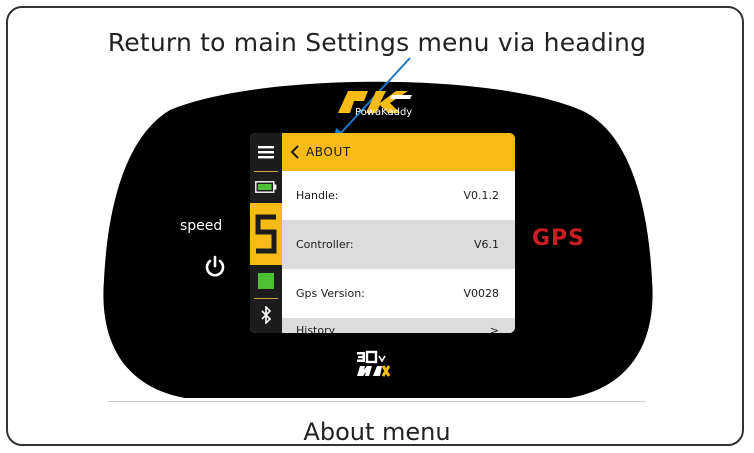 This screenshot has height=453, width=754. I want to click on about-header: ABOUT, so click(398, 152).